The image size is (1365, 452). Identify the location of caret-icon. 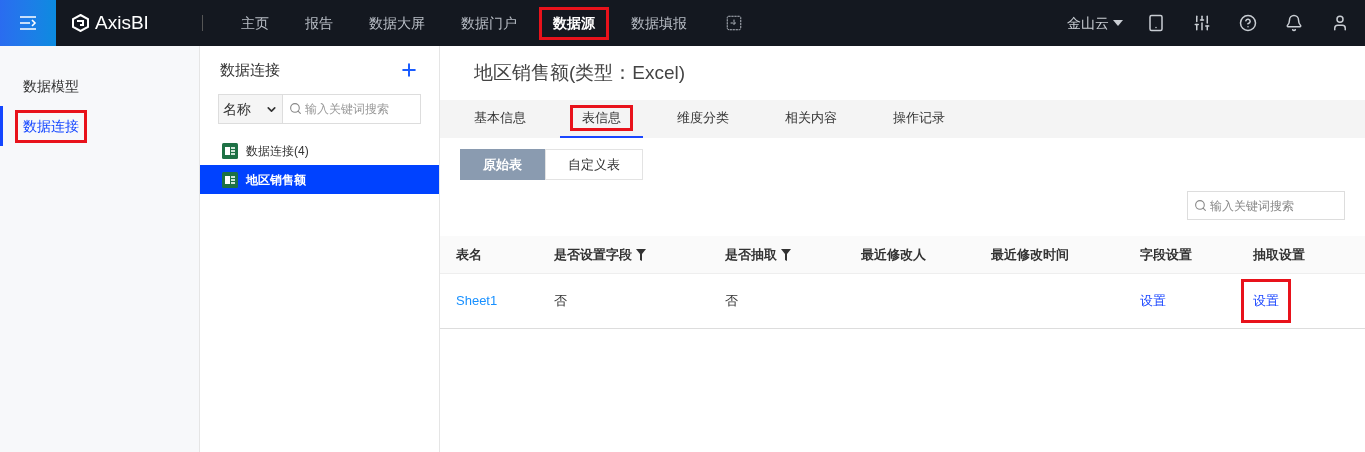
(1118, 23).